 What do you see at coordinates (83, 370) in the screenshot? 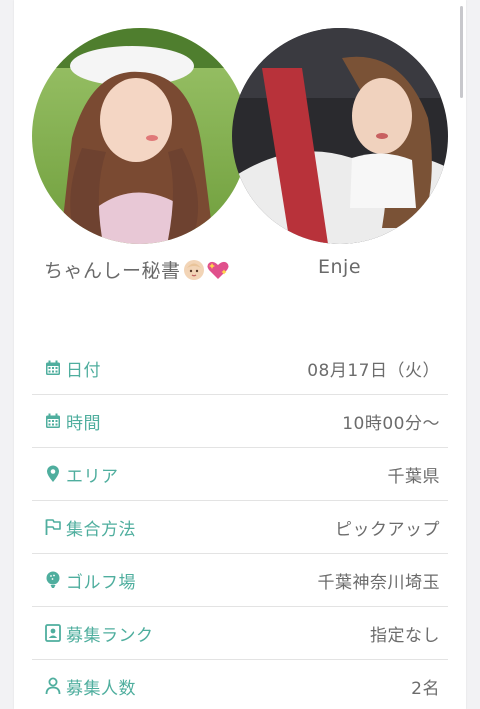
I see `detail-label: 日付` at bounding box center [83, 370].